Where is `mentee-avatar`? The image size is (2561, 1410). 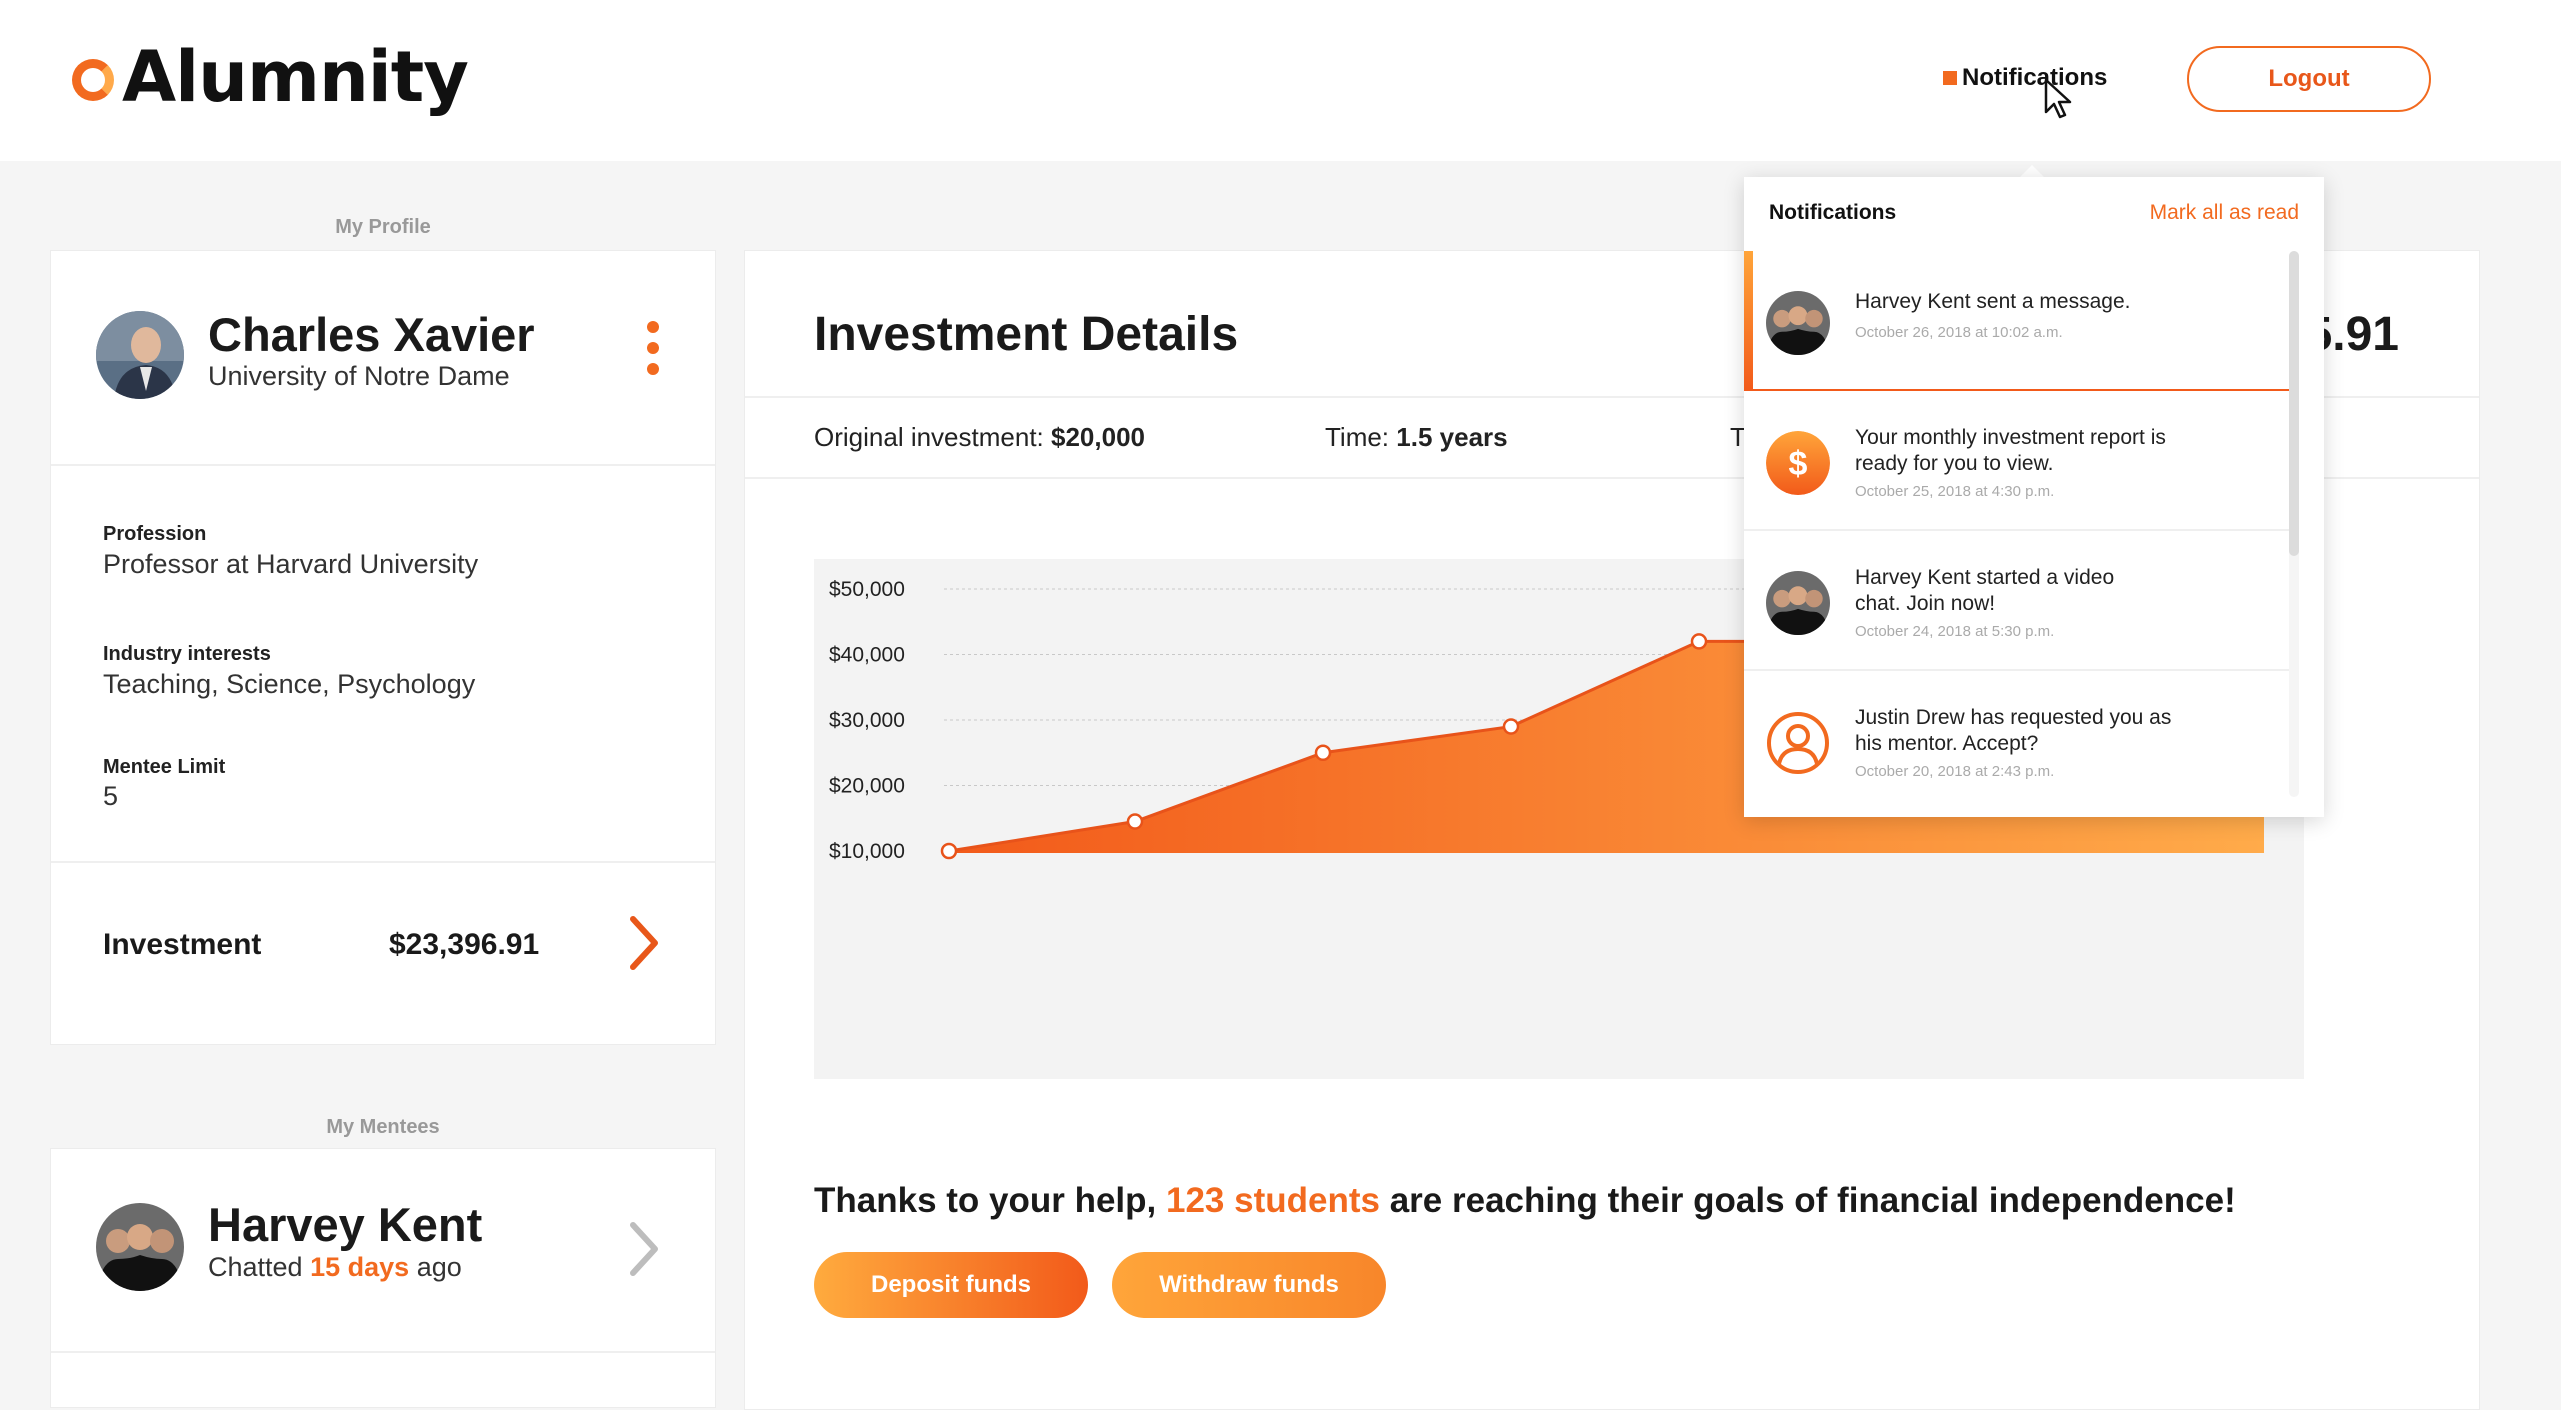
mentee-avatar is located at coordinates (140, 1247).